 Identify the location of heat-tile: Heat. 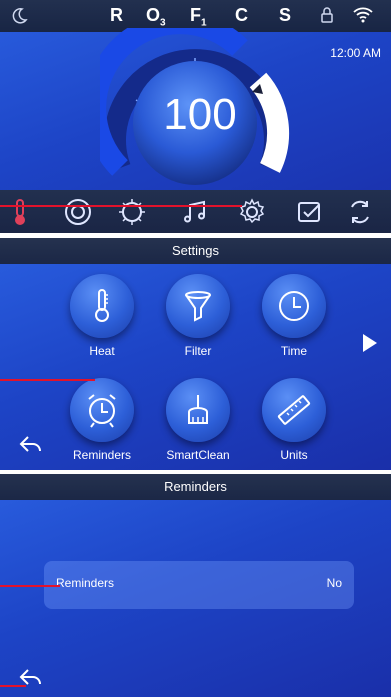
(102, 316).